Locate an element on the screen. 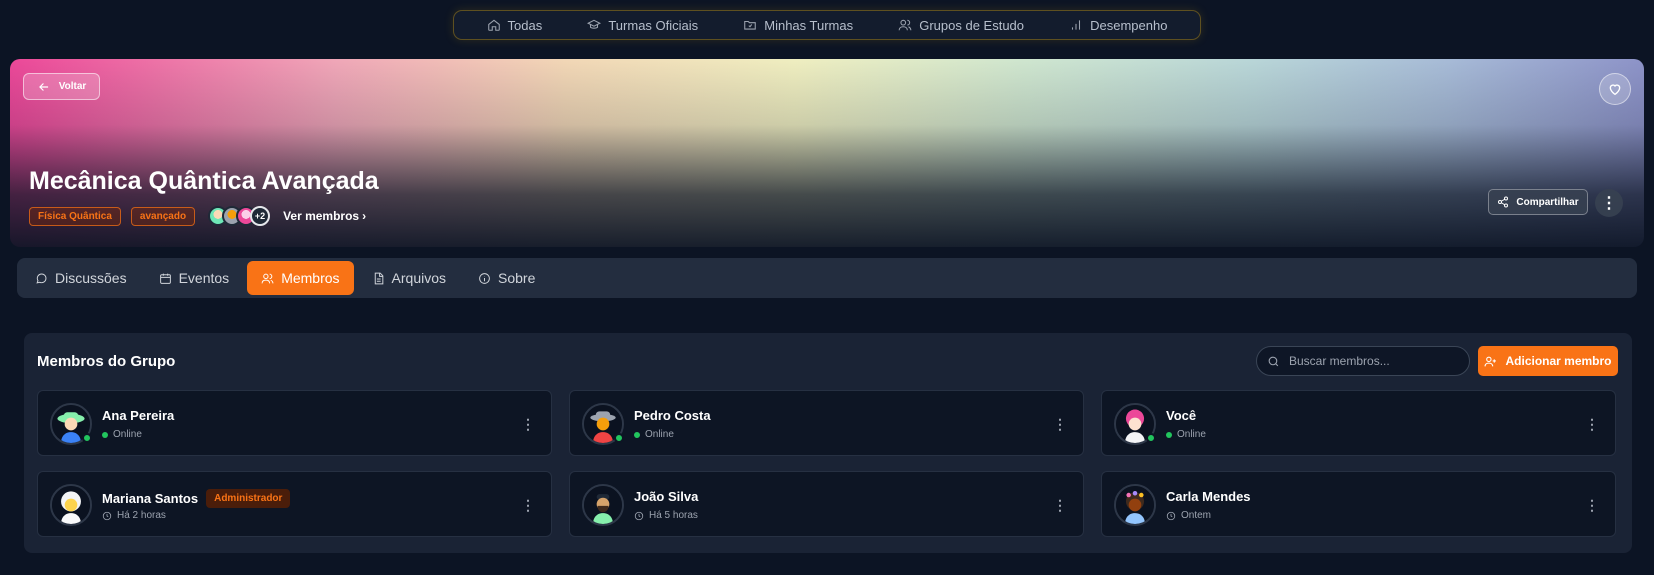 The width and height of the screenshot is (1654, 575). chevron-right-icon: › is located at coordinates (364, 216).